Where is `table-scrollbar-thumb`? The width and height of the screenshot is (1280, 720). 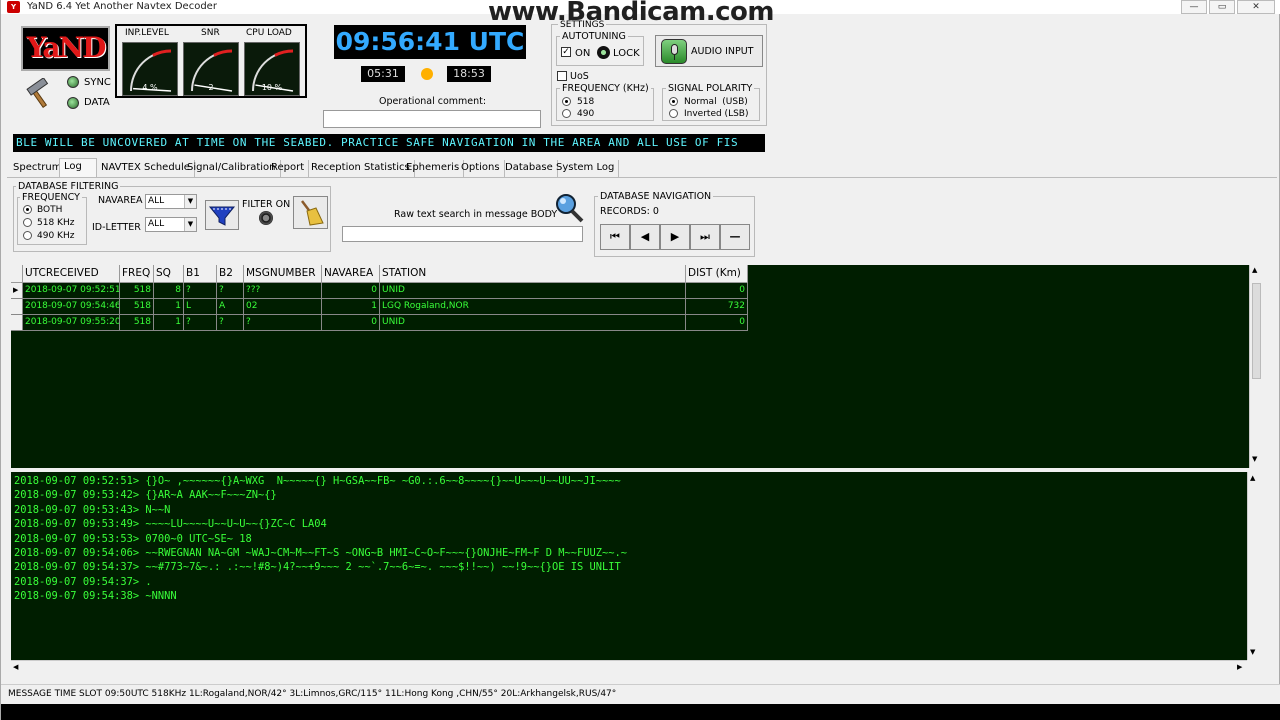
table-scrollbar-thumb is located at coordinates (1256, 331).